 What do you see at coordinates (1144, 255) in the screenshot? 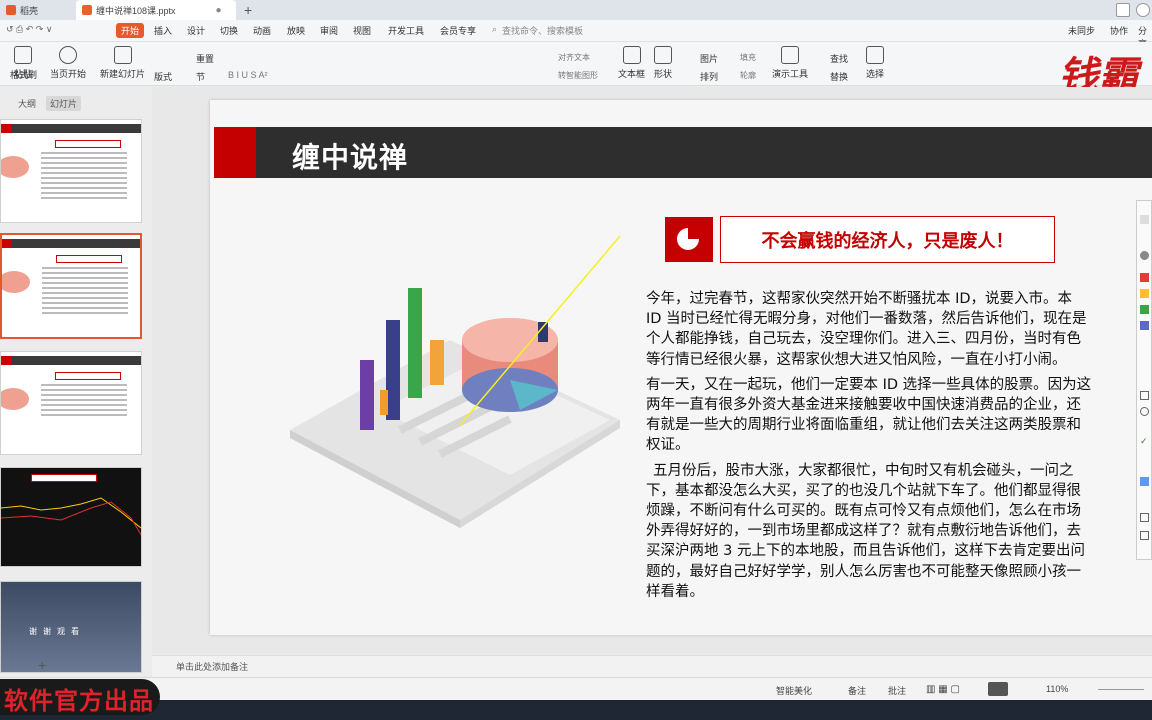
I see `pen-icon` at bounding box center [1144, 255].